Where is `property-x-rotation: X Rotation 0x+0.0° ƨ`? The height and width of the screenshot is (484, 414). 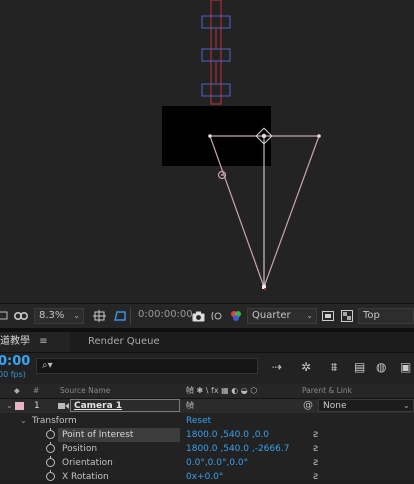 property-x-rotation: X Rotation 0x+0.0° ƨ is located at coordinates (207, 477).